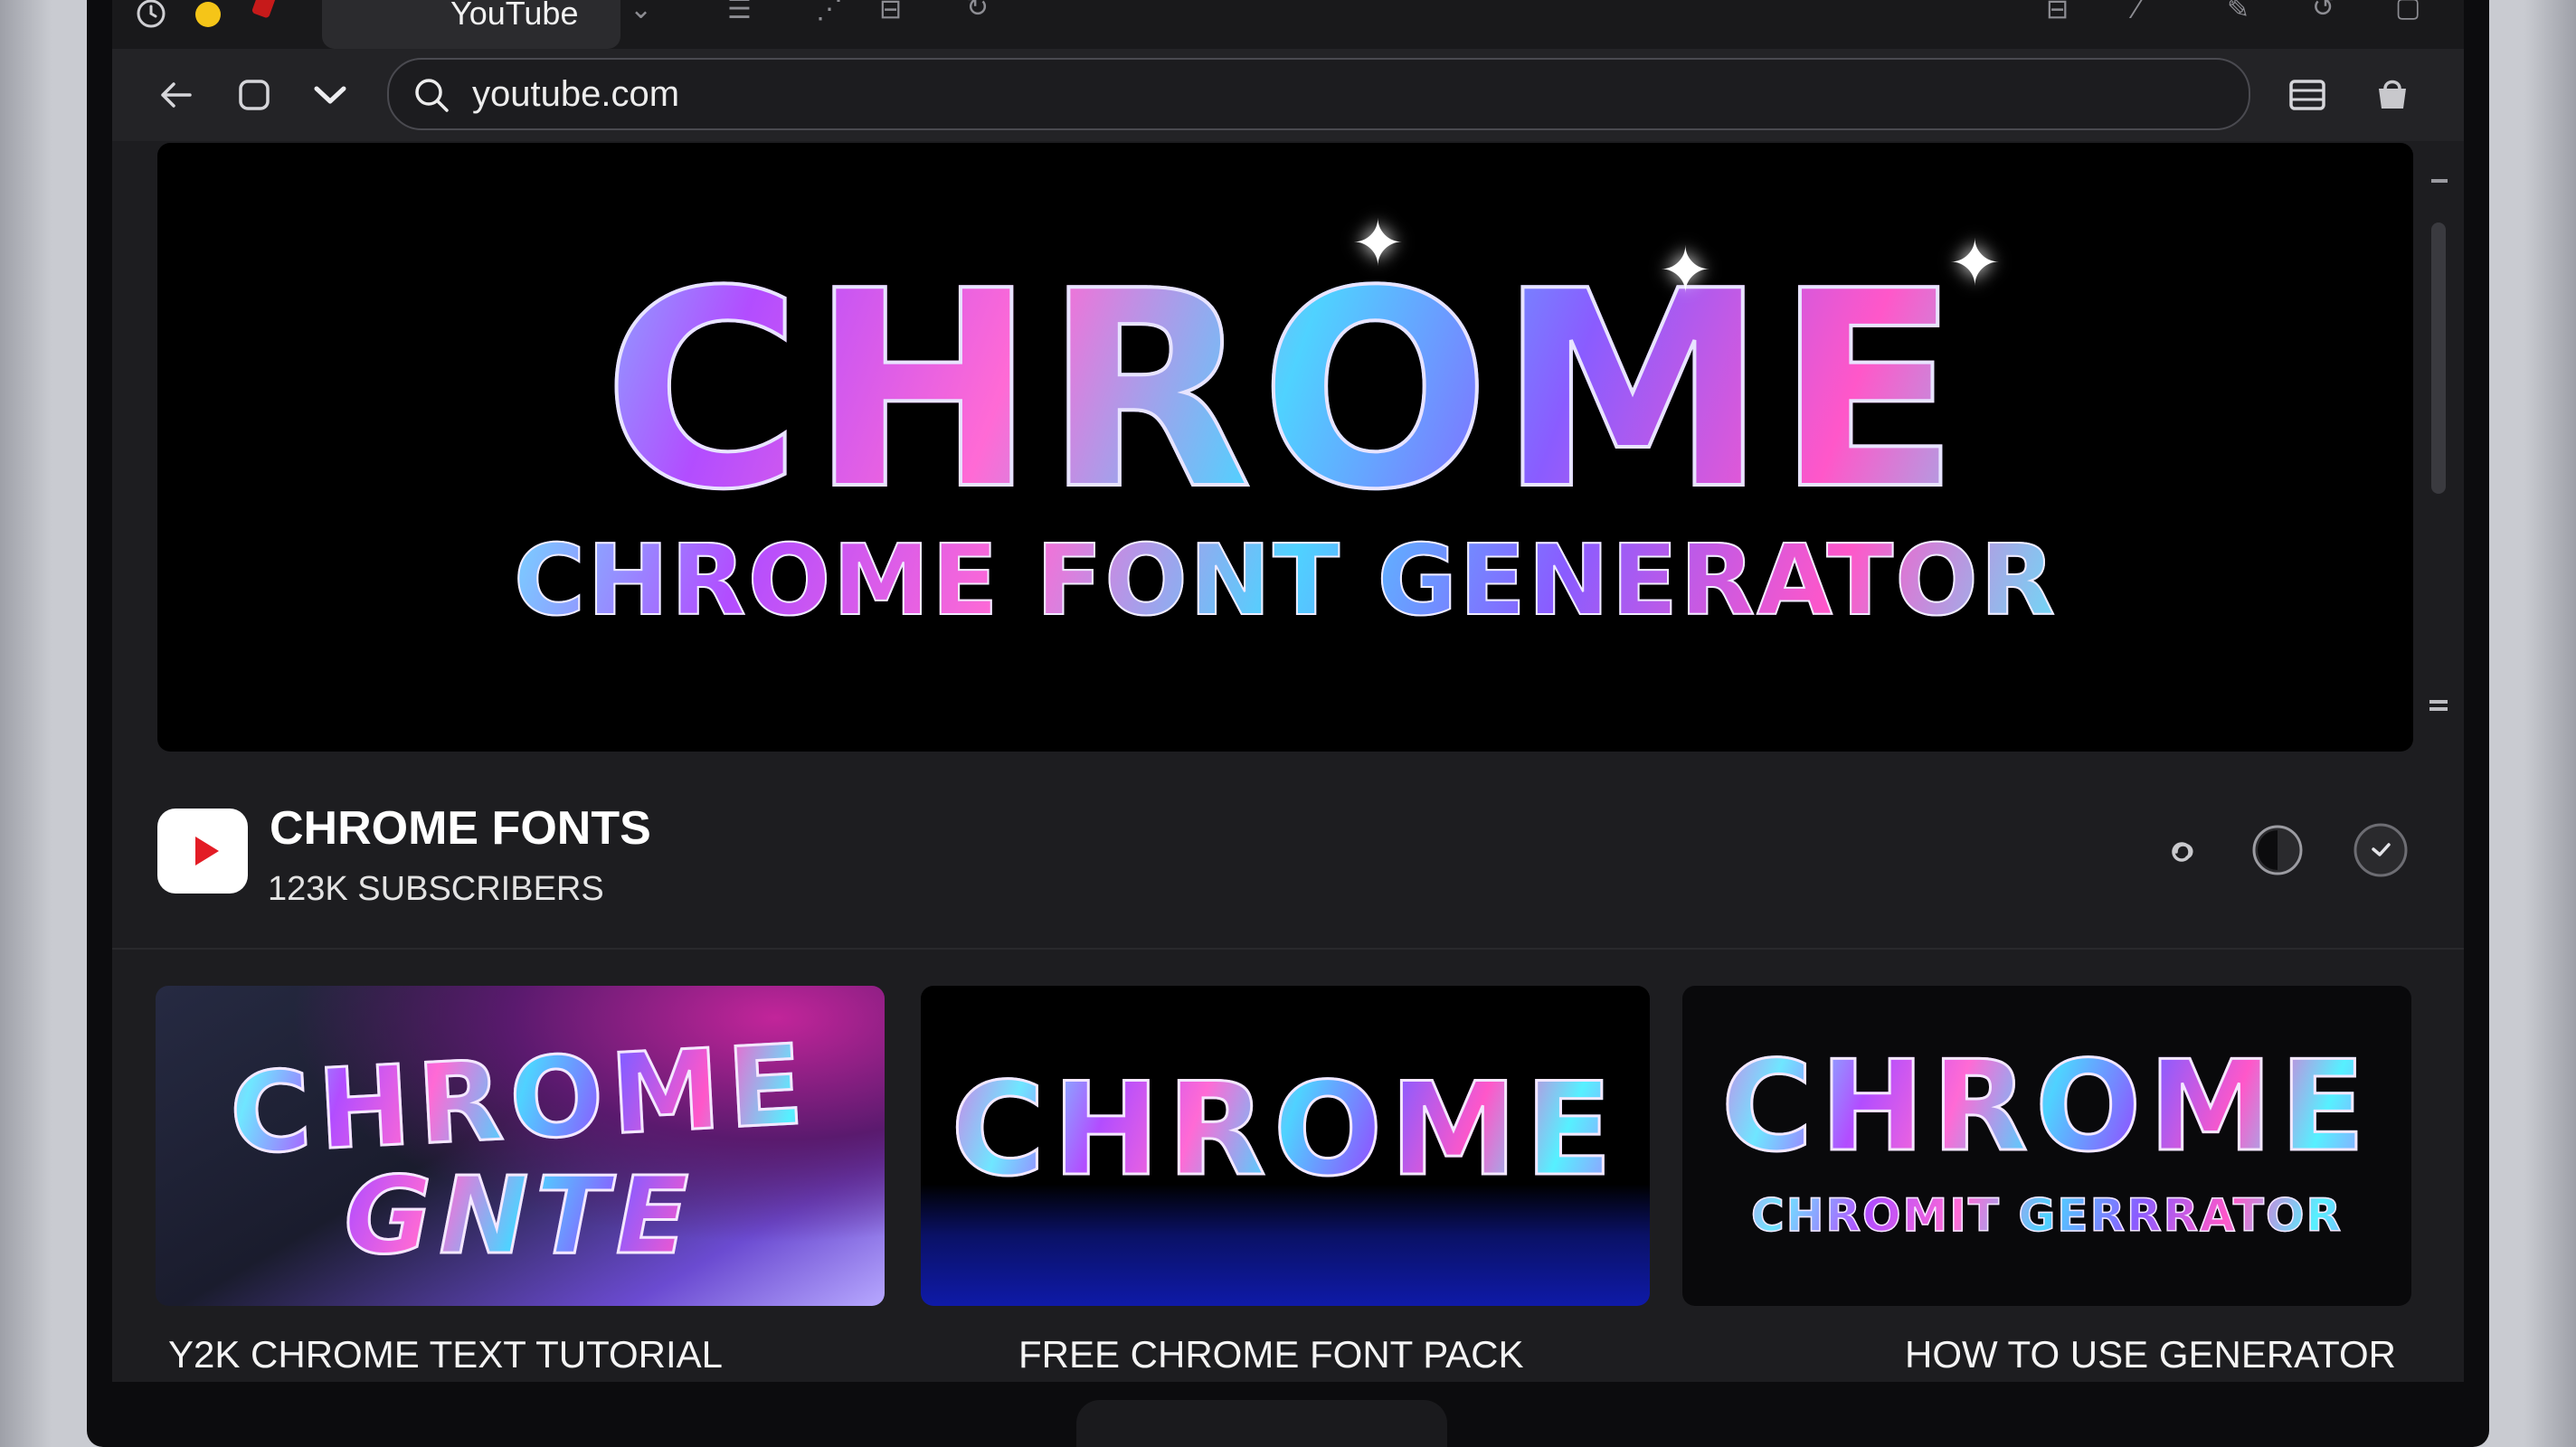  What do you see at coordinates (432, 95) in the screenshot?
I see `search-icon` at bounding box center [432, 95].